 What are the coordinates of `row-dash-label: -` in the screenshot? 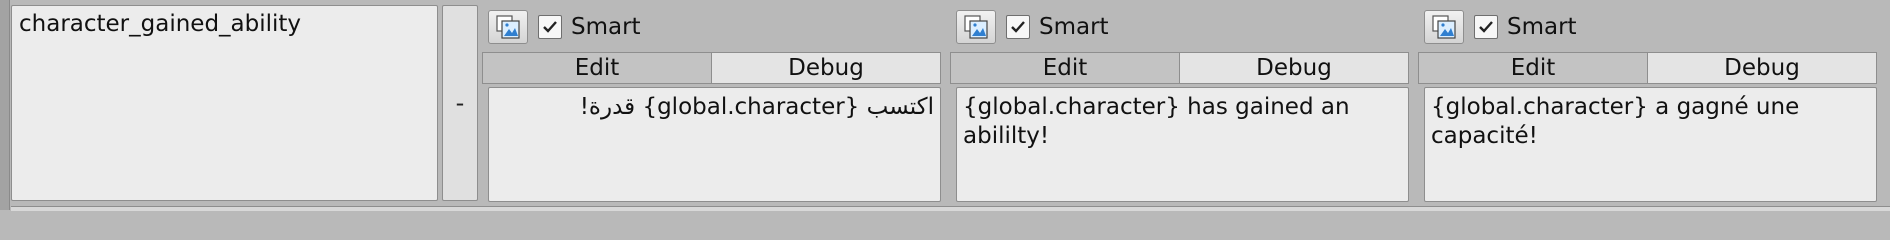 It's located at (460, 103).